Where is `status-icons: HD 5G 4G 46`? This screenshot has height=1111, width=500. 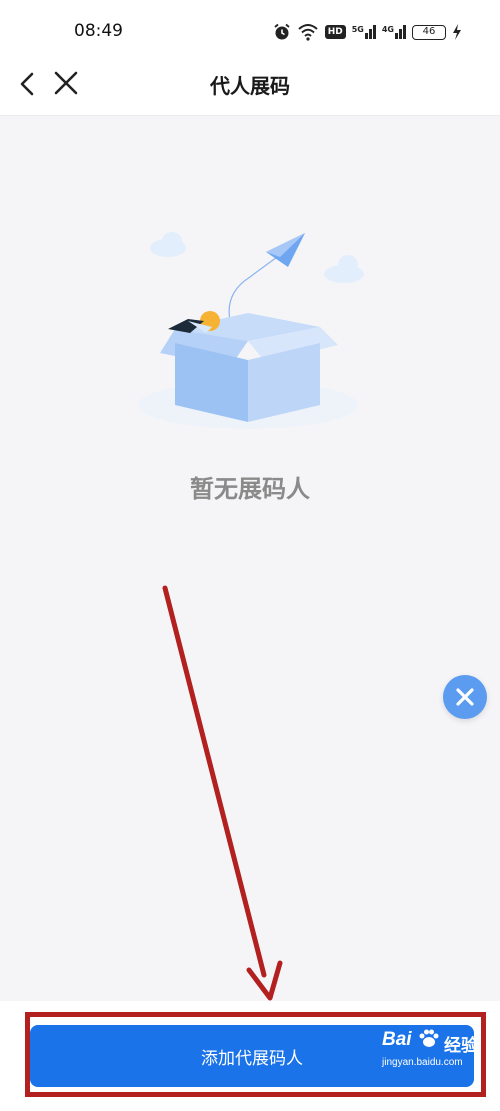
status-icons: HD 5G 4G 46 is located at coordinates (367, 32).